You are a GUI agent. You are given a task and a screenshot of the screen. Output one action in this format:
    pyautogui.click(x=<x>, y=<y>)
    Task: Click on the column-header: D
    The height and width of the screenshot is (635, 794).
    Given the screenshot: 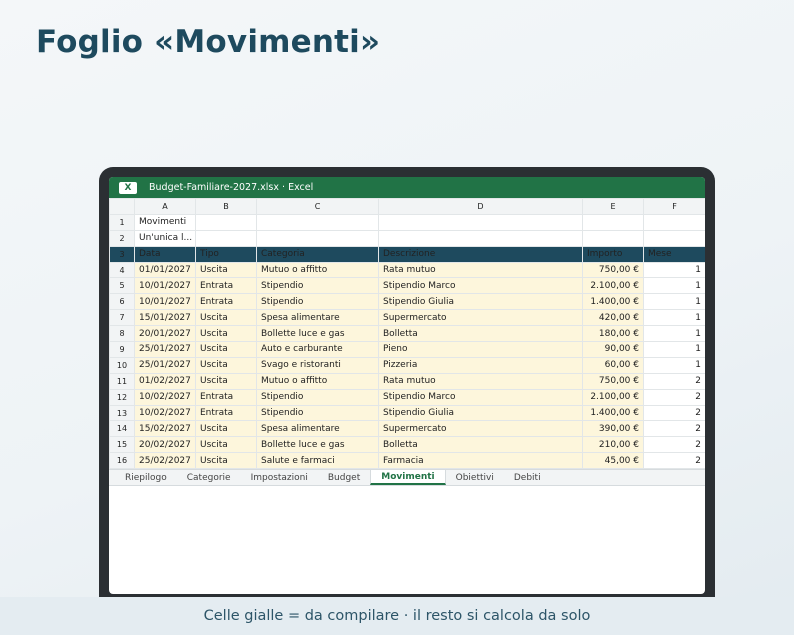 What is the action you would take?
    pyautogui.click(x=480, y=206)
    